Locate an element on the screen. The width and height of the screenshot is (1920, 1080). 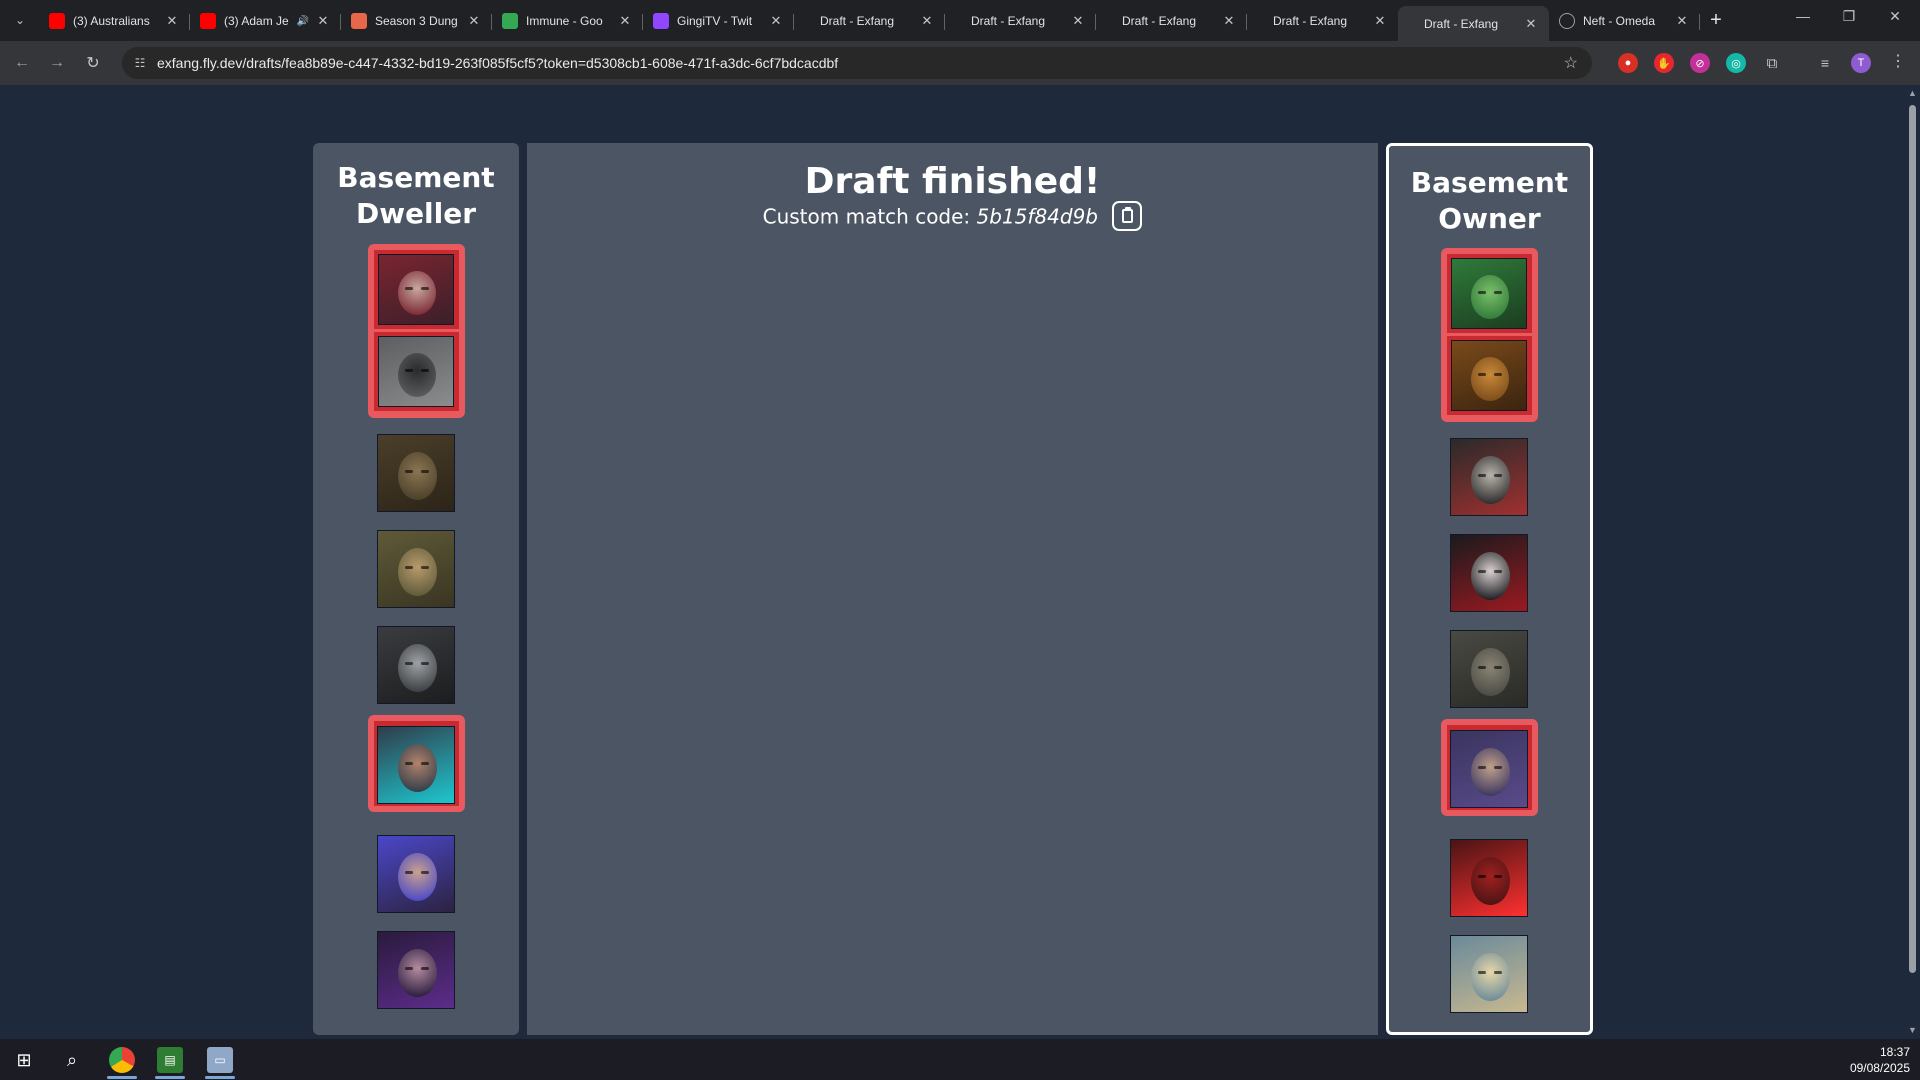
browser-tab: Immune - Goo ✕ is located at coordinates (567, 21).